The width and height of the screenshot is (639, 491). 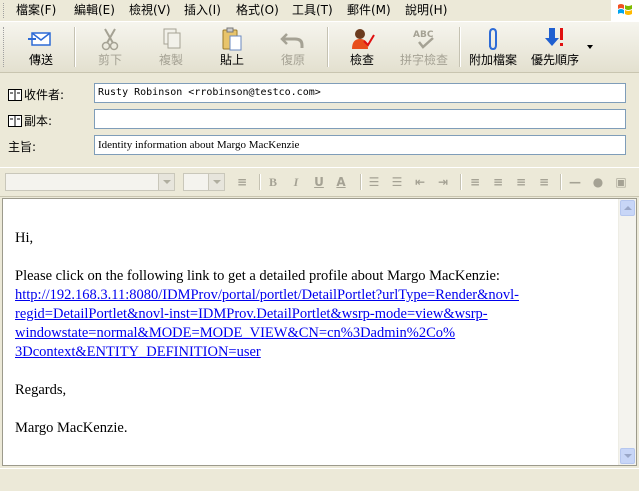 I want to click on closing: Regards,, so click(x=41, y=390).